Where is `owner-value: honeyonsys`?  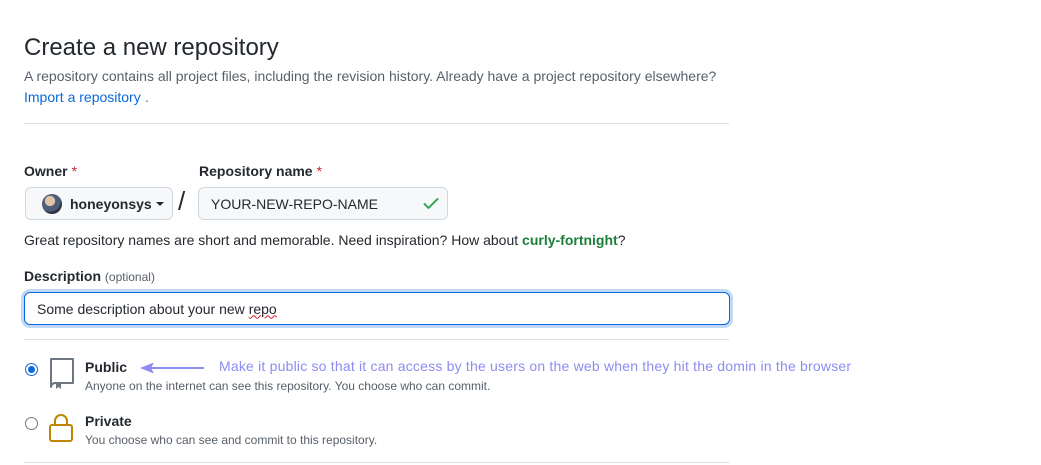
owner-value: honeyonsys is located at coordinates (111, 203).